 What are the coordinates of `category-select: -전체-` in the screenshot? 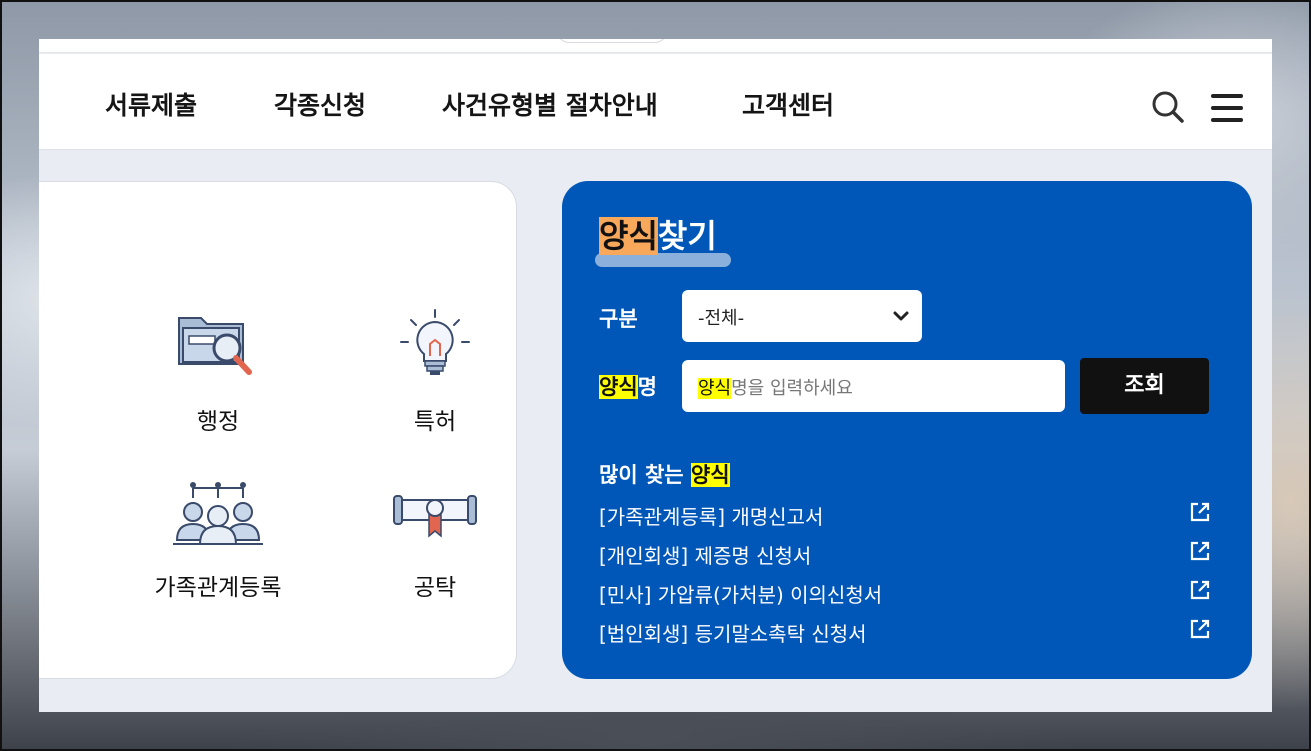 It's located at (802, 316).